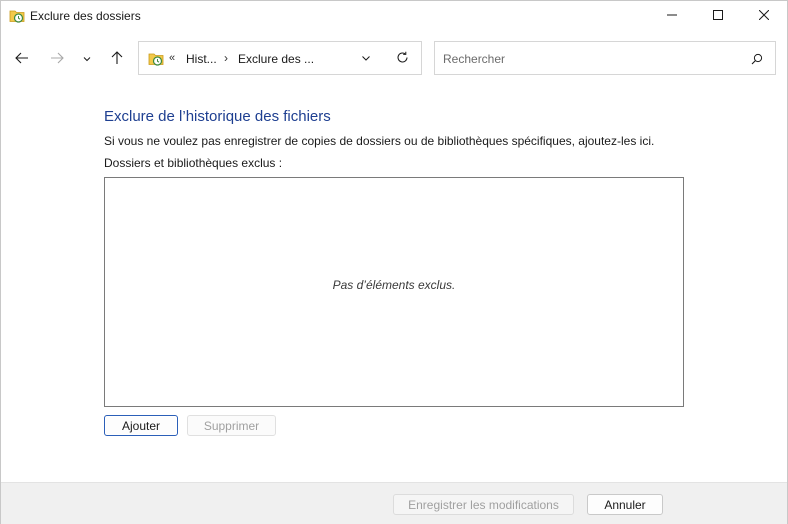  I want to click on maximize-button, so click(718, 16).